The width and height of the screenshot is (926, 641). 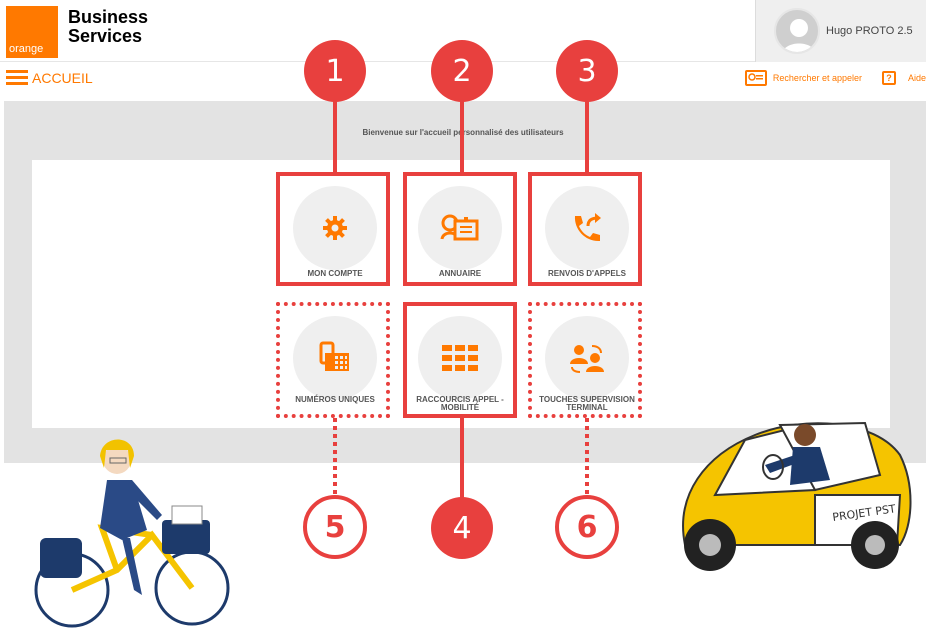 I want to click on brand-line-1: Business, so click(x=108, y=17).